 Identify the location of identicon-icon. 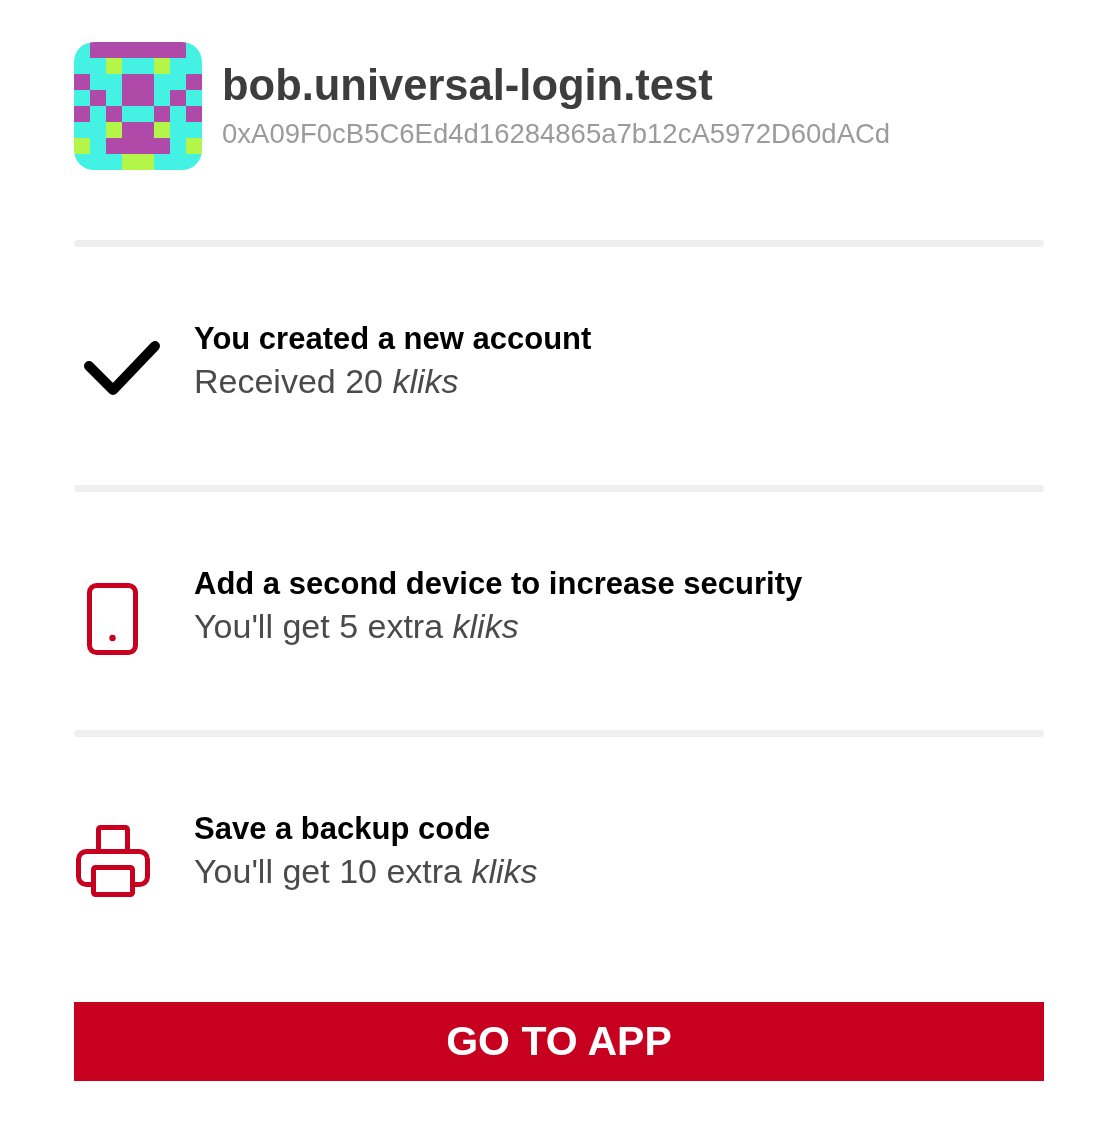
(138, 106).